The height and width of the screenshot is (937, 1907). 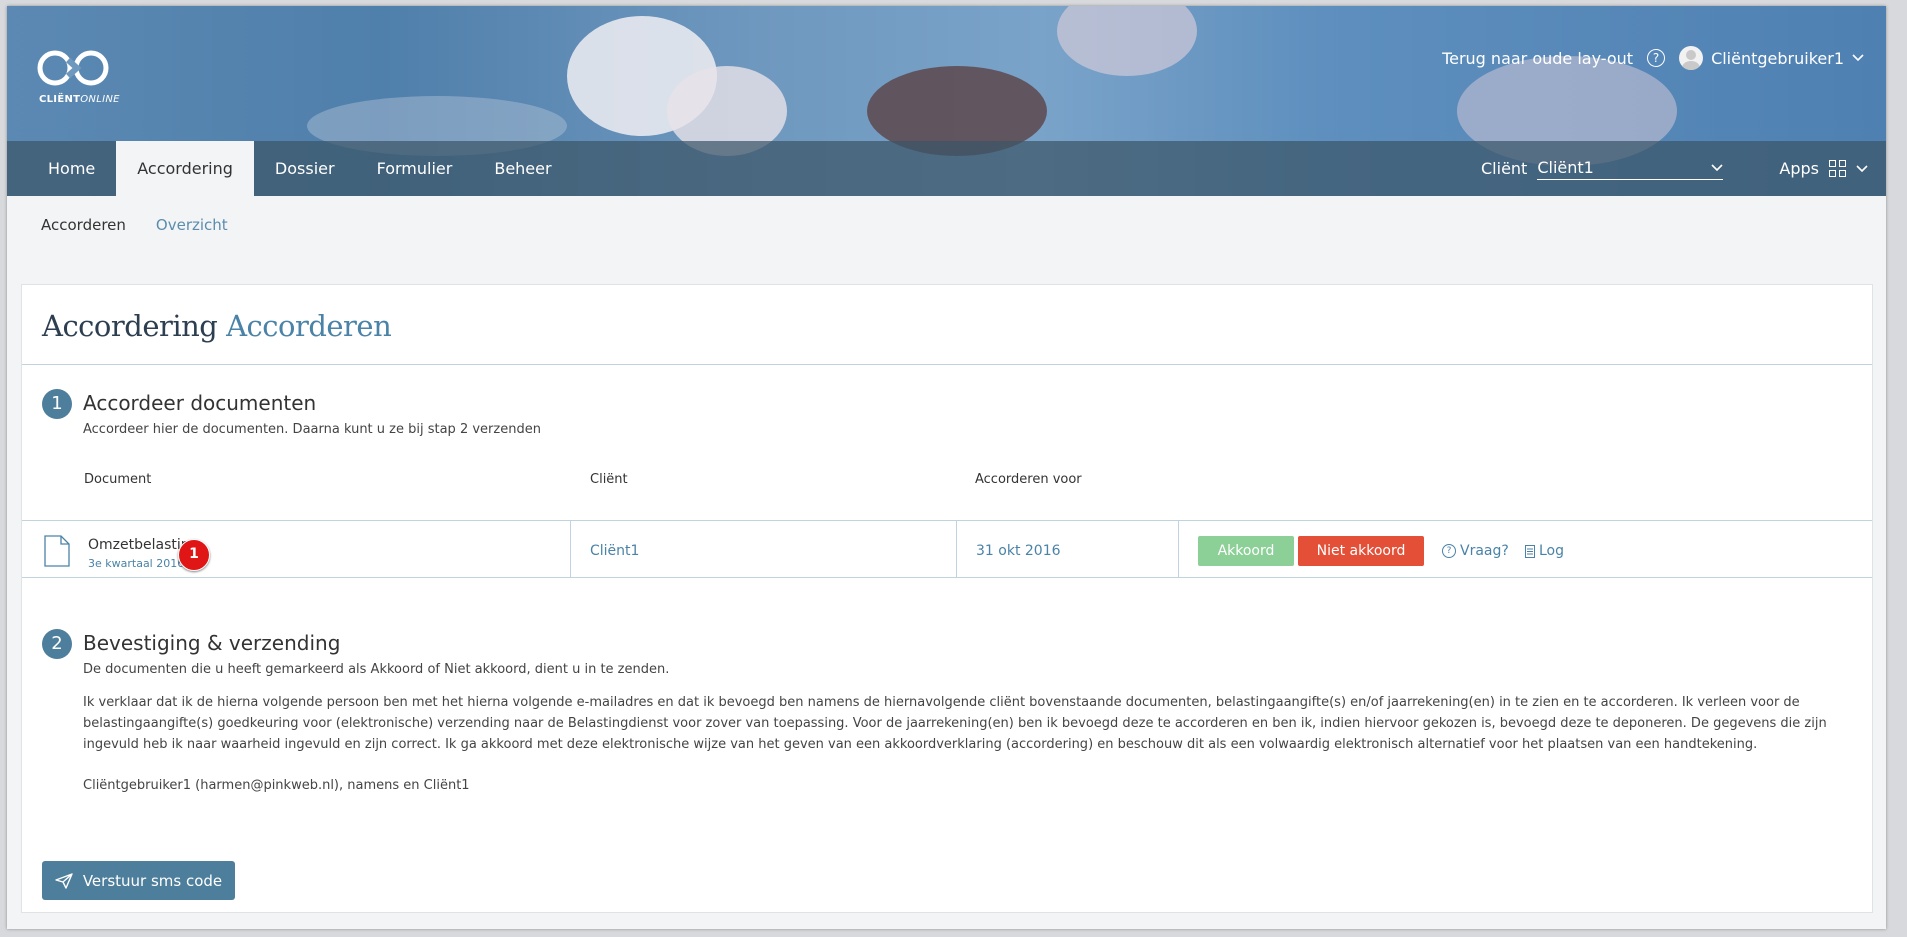 What do you see at coordinates (57, 644) in the screenshot?
I see `step-2-badge: 2` at bounding box center [57, 644].